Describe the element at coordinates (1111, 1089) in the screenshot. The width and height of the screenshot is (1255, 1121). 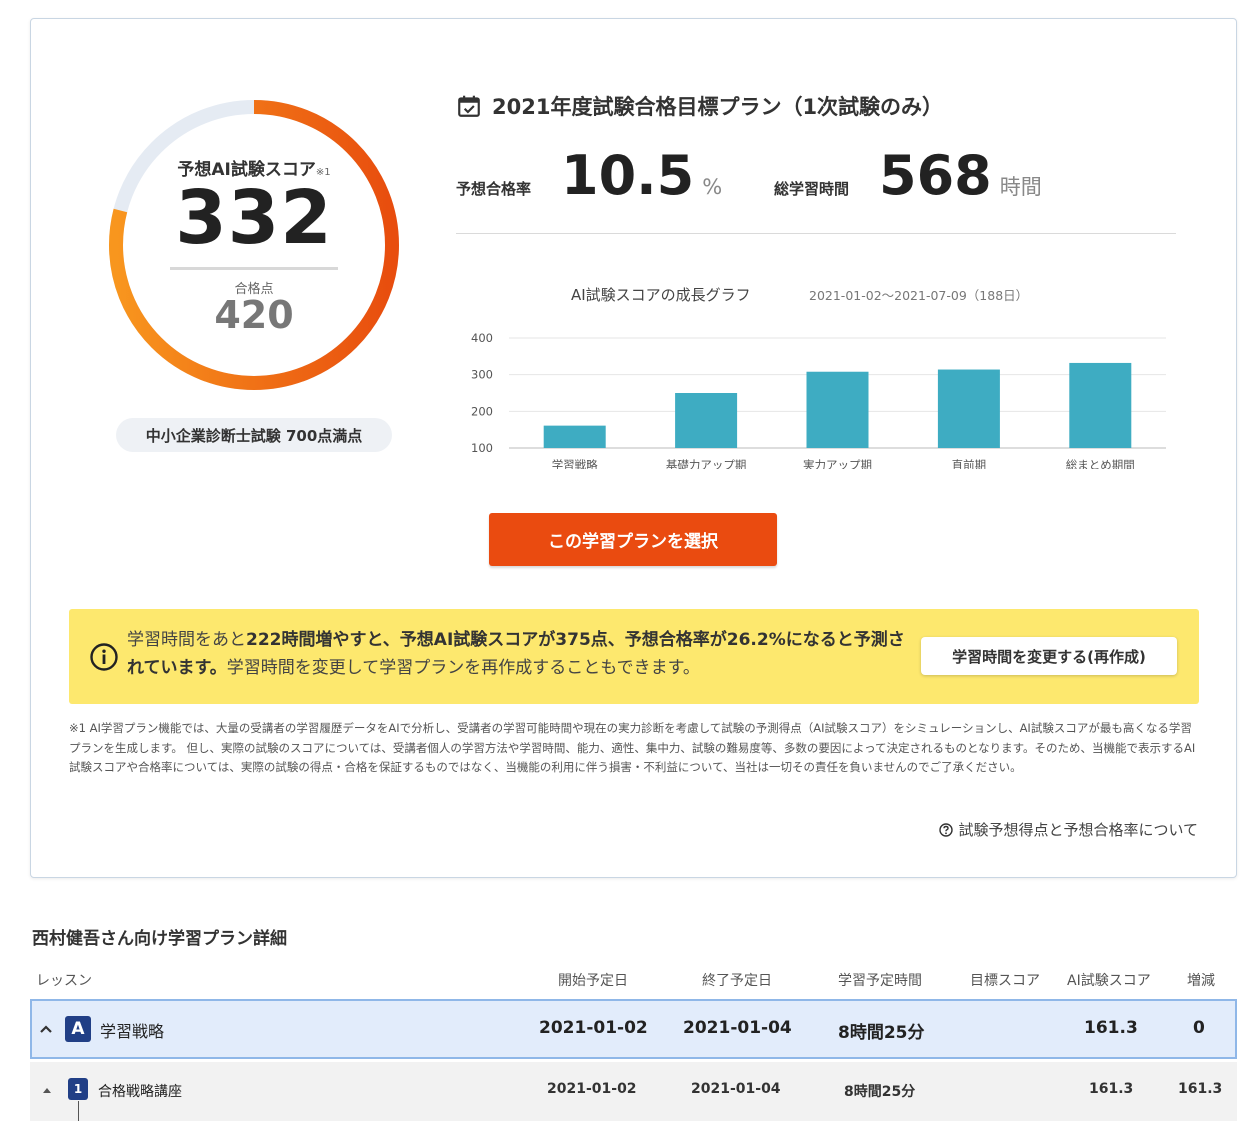
I see `lesson-ai-score: 161.3` at that location.